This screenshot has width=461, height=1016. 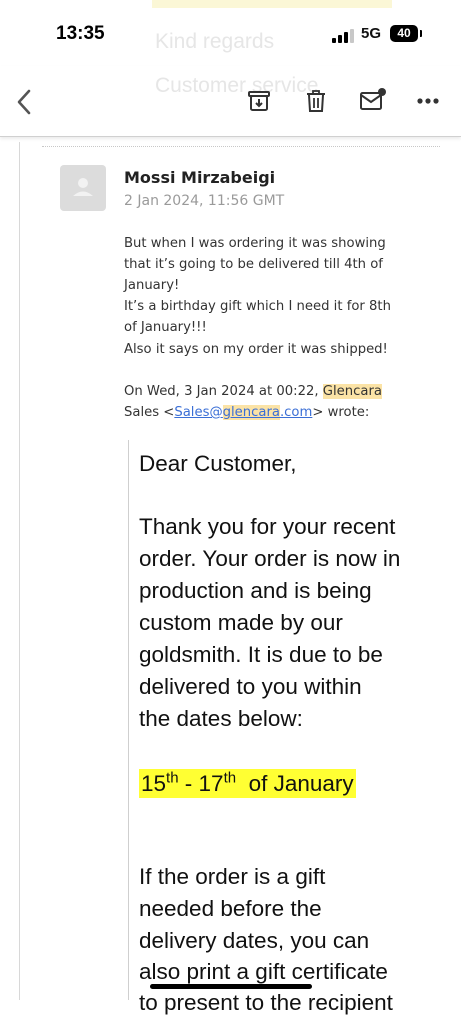 I want to click on quote-line: goldsmith. It is due to be, so click(x=261, y=654).